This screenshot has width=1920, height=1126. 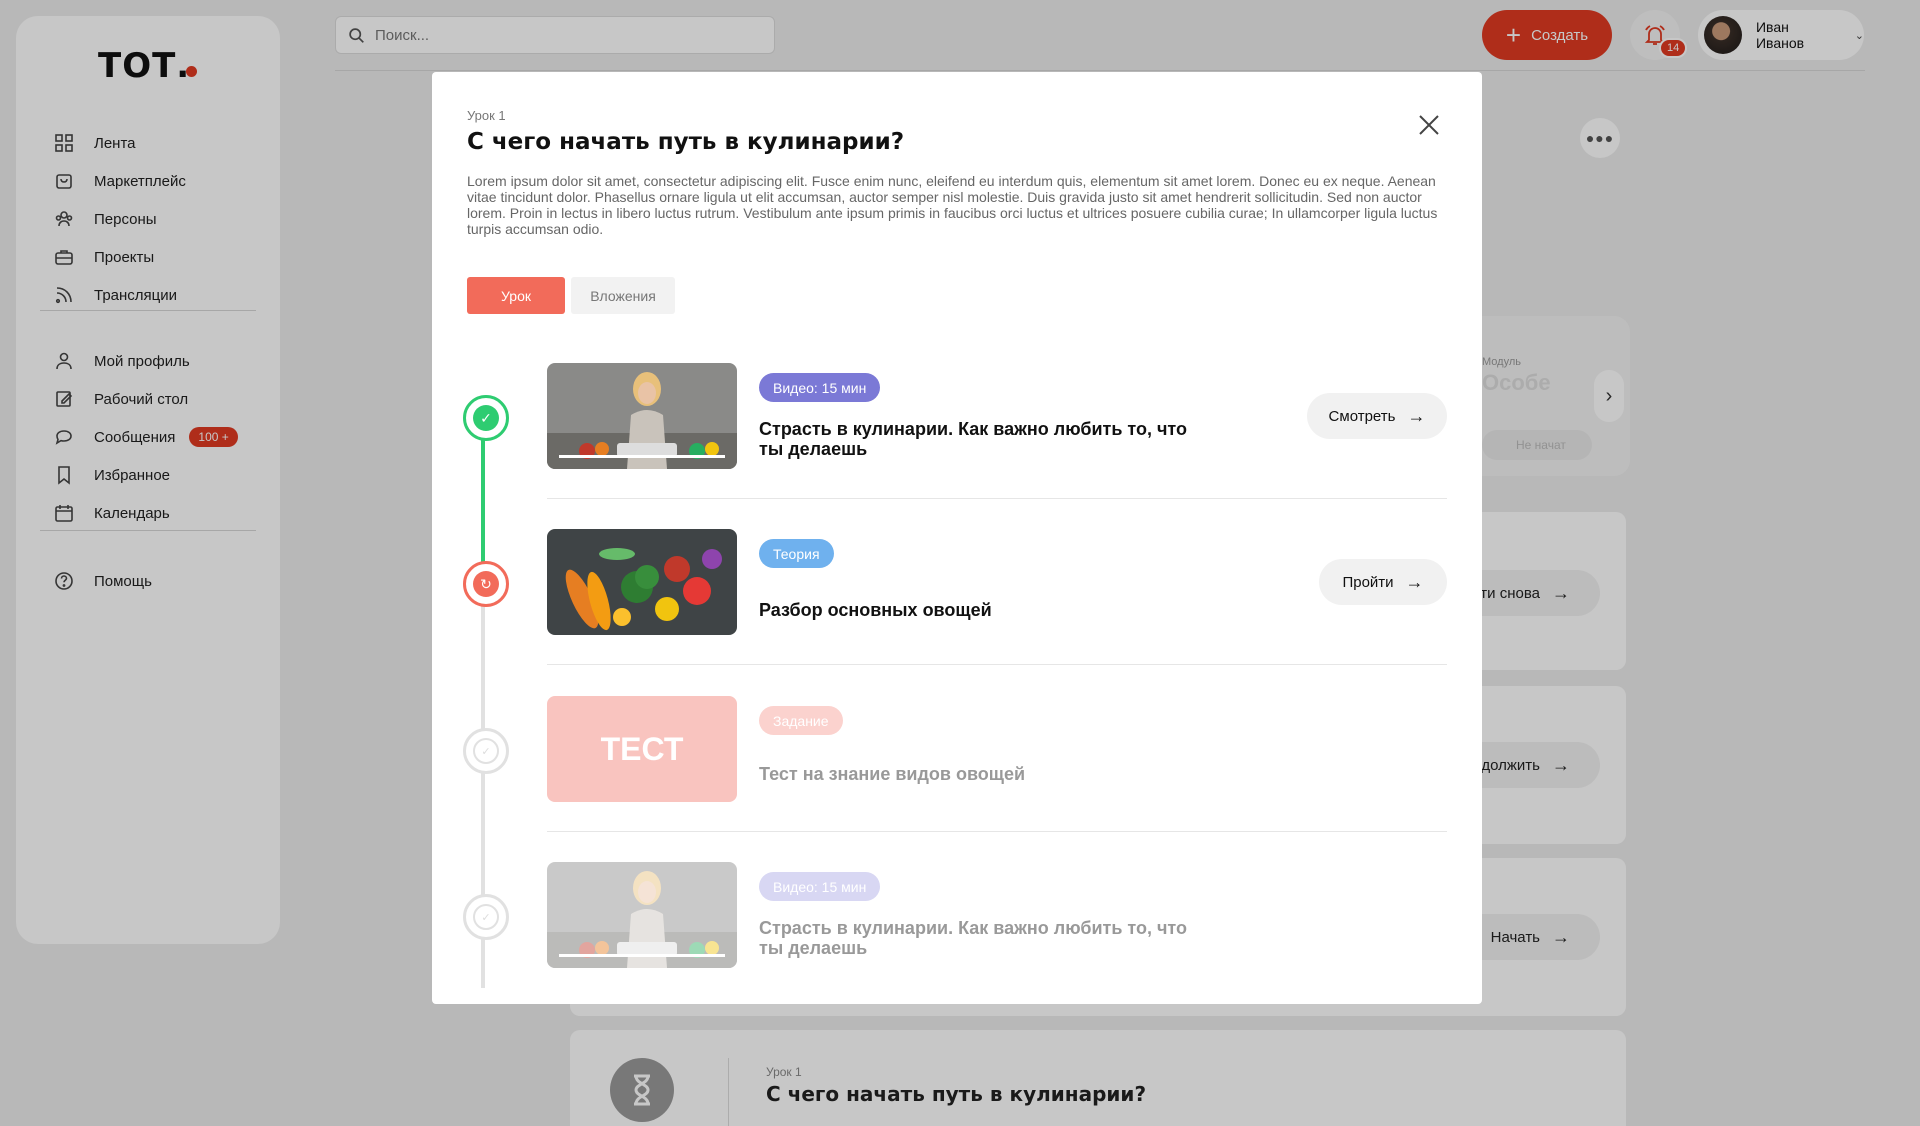 I want to click on step-completed-node: ✓, so click(x=486, y=418).